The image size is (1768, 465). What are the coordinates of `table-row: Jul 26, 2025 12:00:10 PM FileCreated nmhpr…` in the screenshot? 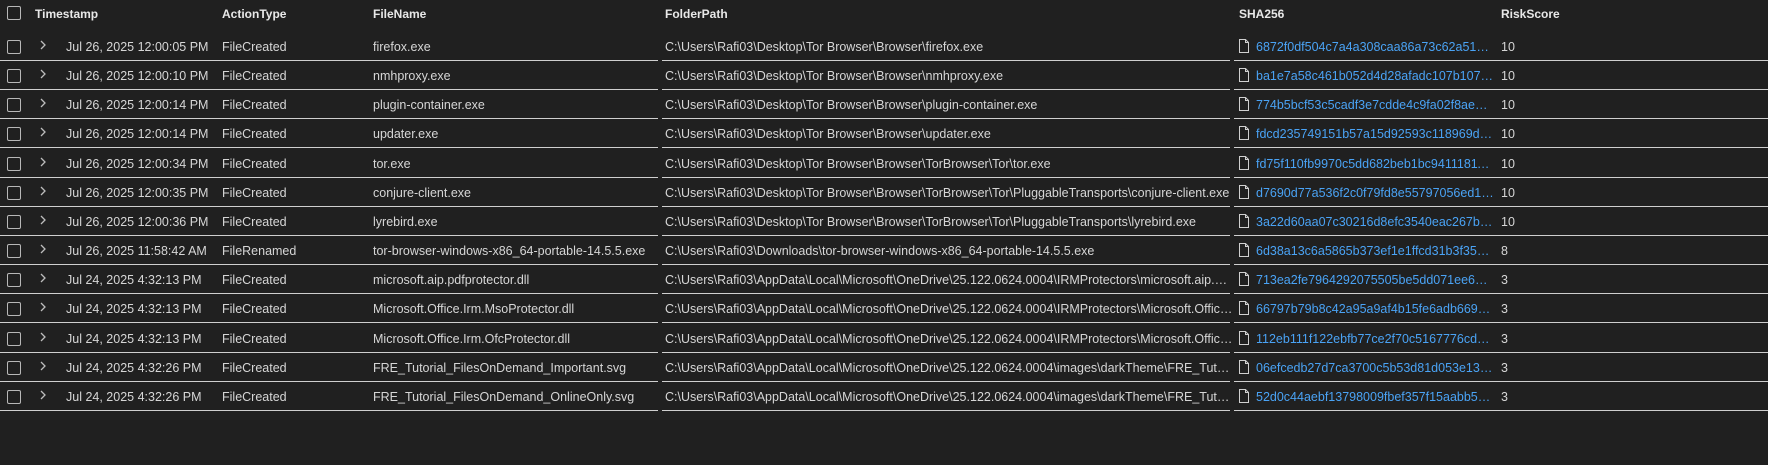 It's located at (884, 76).